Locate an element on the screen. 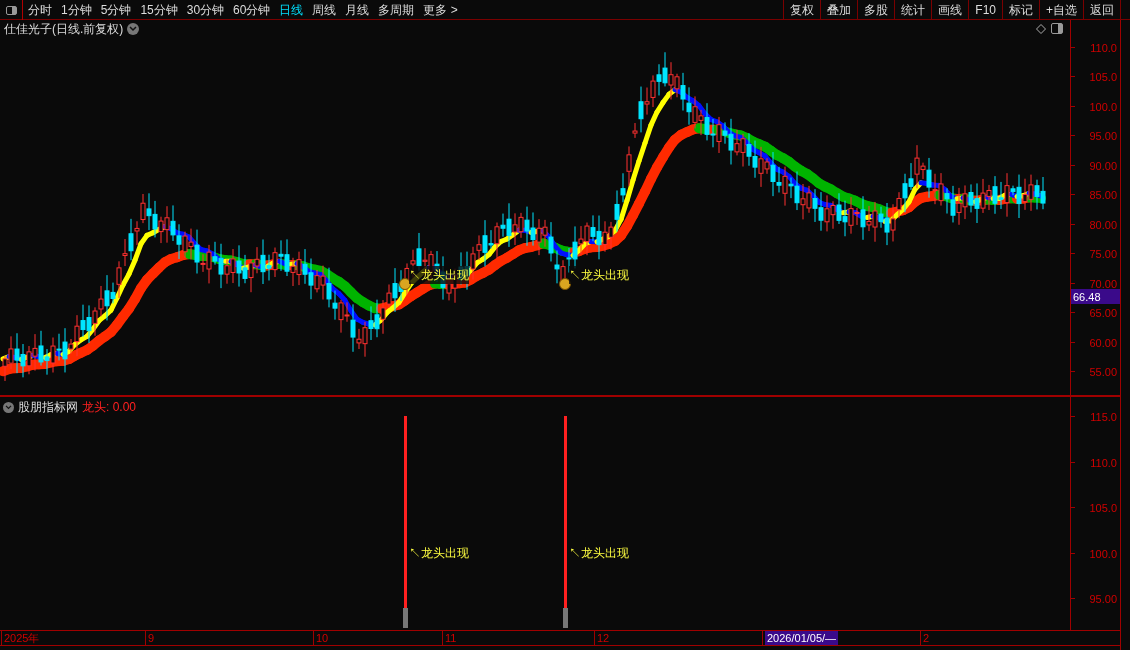 This screenshot has width=1130, height=650. period-tab: 月线 is located at coordinates (357, 9).